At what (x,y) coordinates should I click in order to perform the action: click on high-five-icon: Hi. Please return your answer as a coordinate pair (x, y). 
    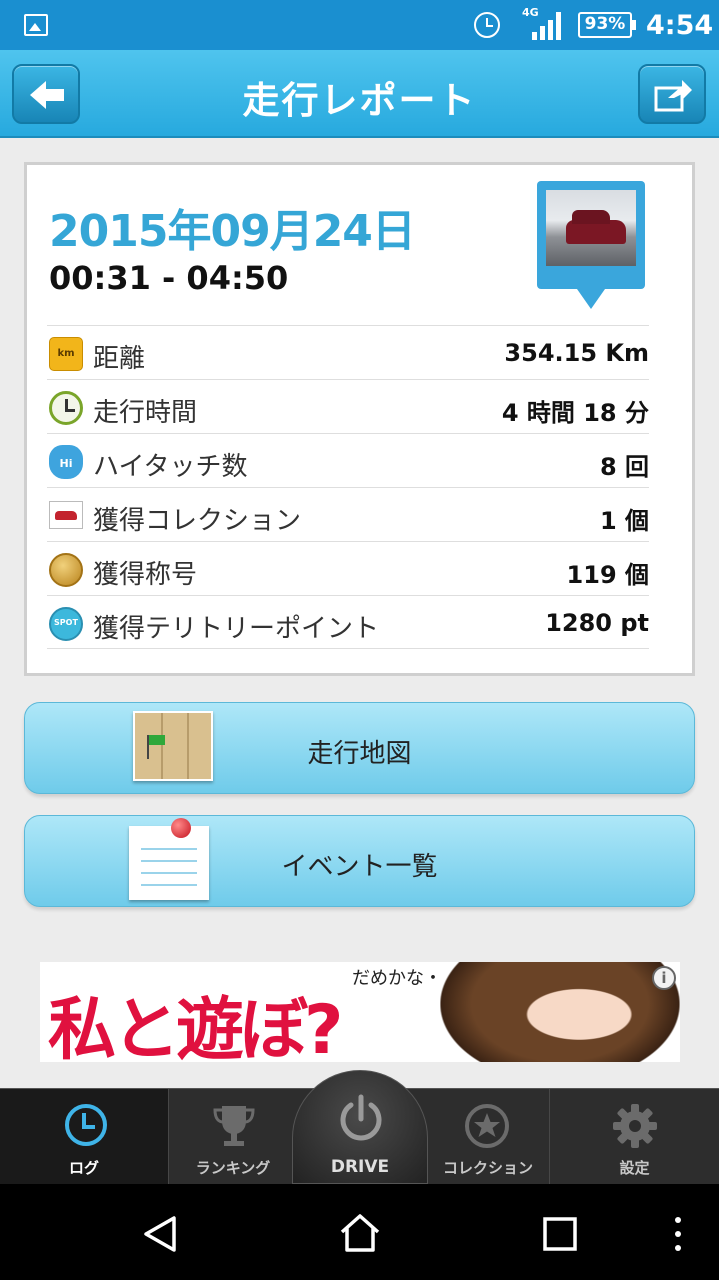
    Looking at the image, I should click on (66, 462).